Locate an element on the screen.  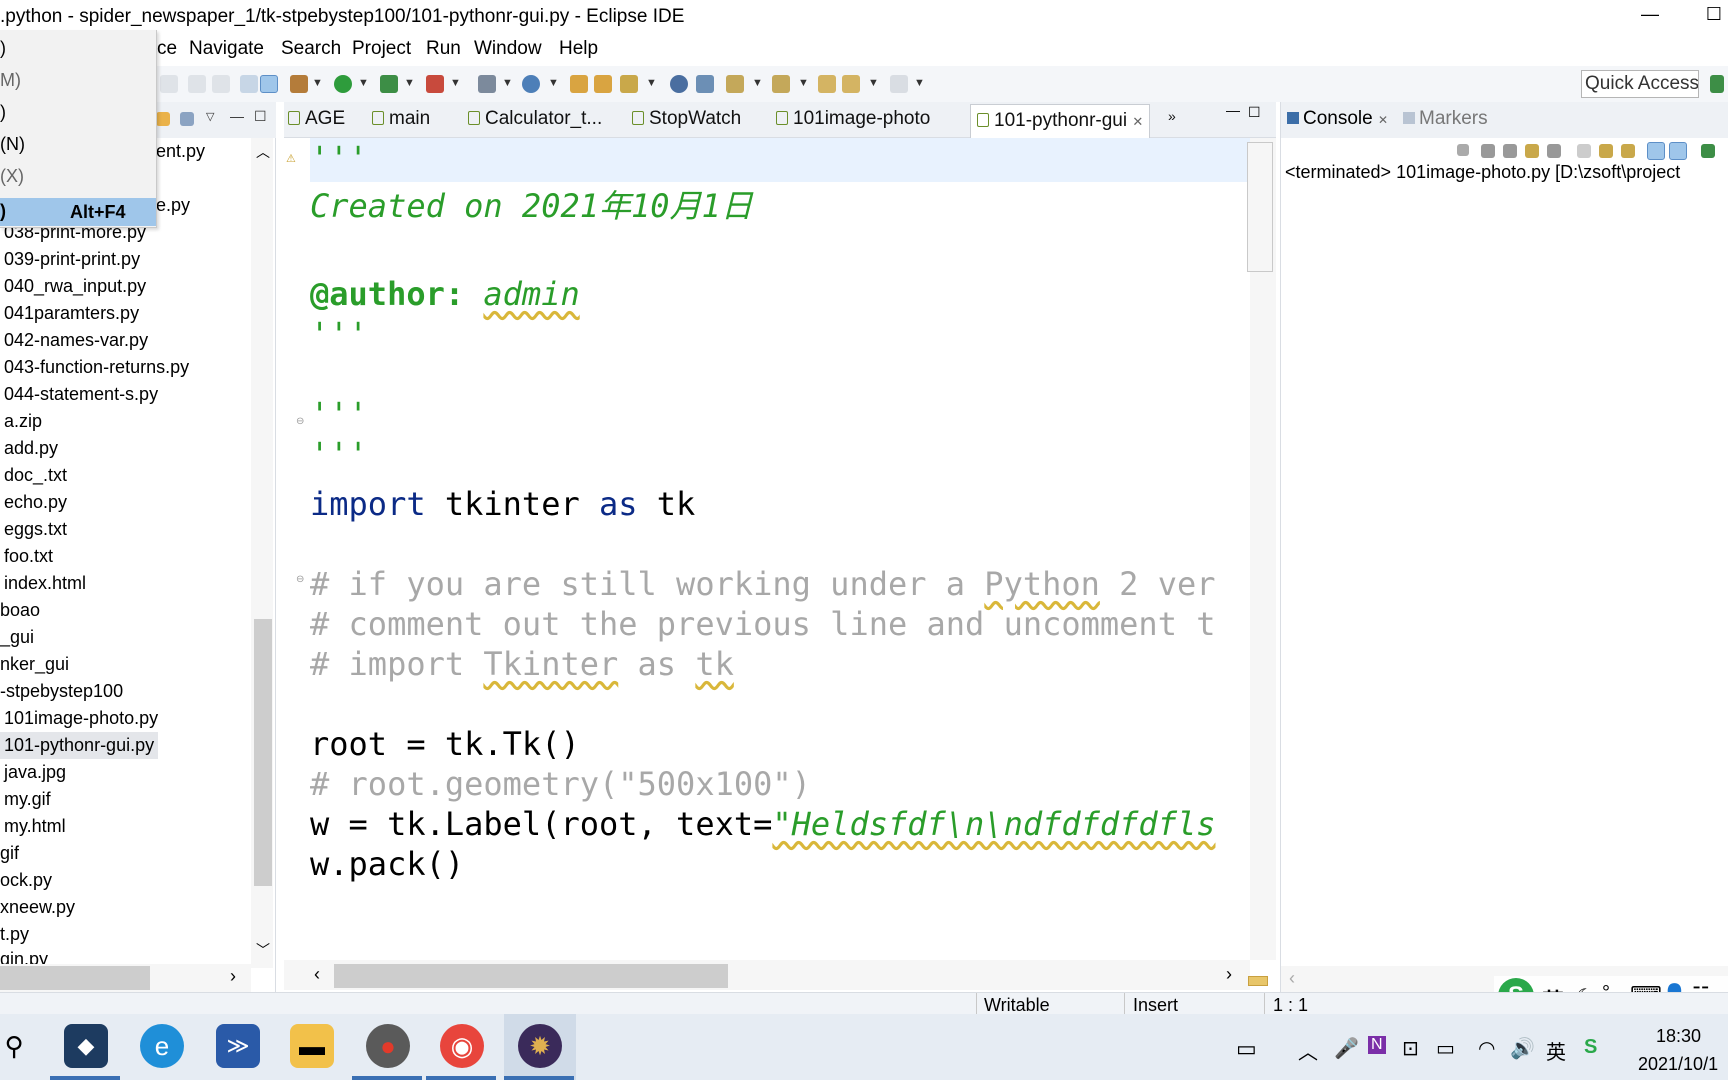
menu-run: Run is located at coordinates (443, 49).